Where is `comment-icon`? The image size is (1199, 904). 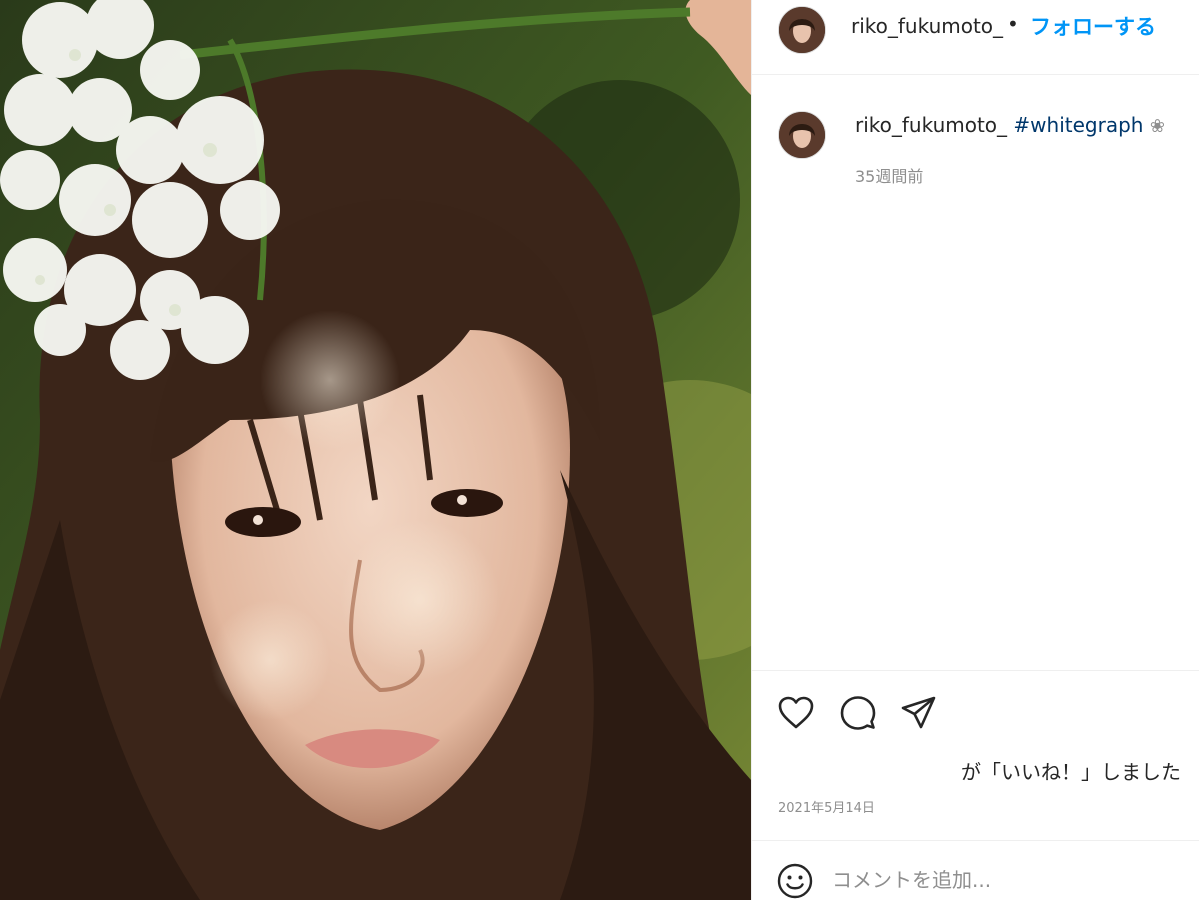 comment-icon is located at coordinates (858, 713).